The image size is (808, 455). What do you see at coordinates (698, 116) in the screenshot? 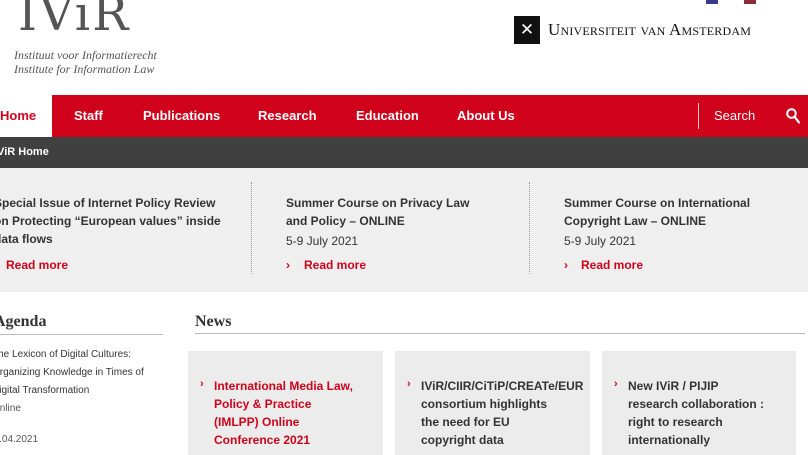
I see `nav-divider` at bounding box center [698, 116].